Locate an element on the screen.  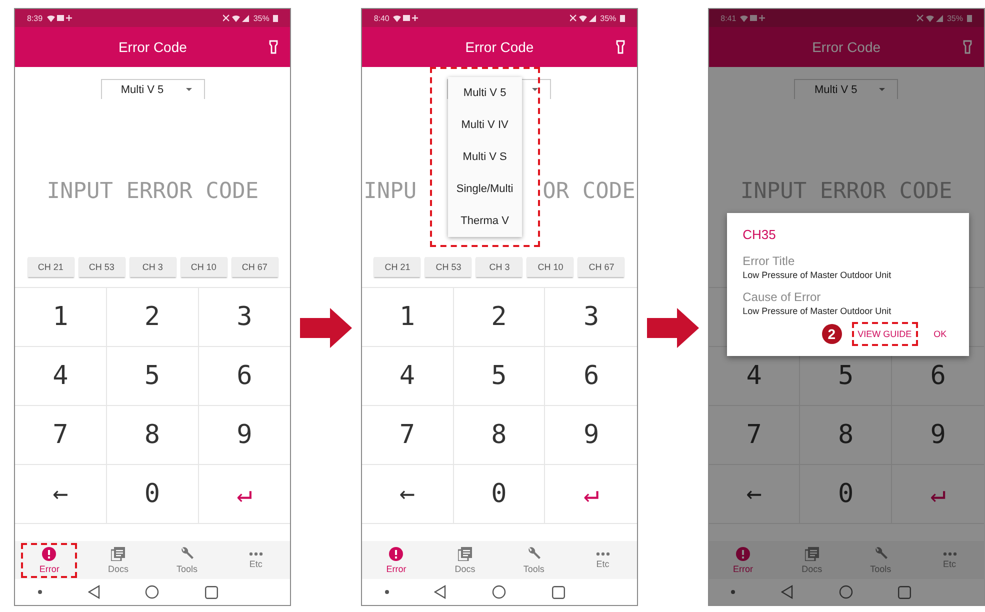
dialog-button: VIEW GUIDE is located at coordinates (885, 334).